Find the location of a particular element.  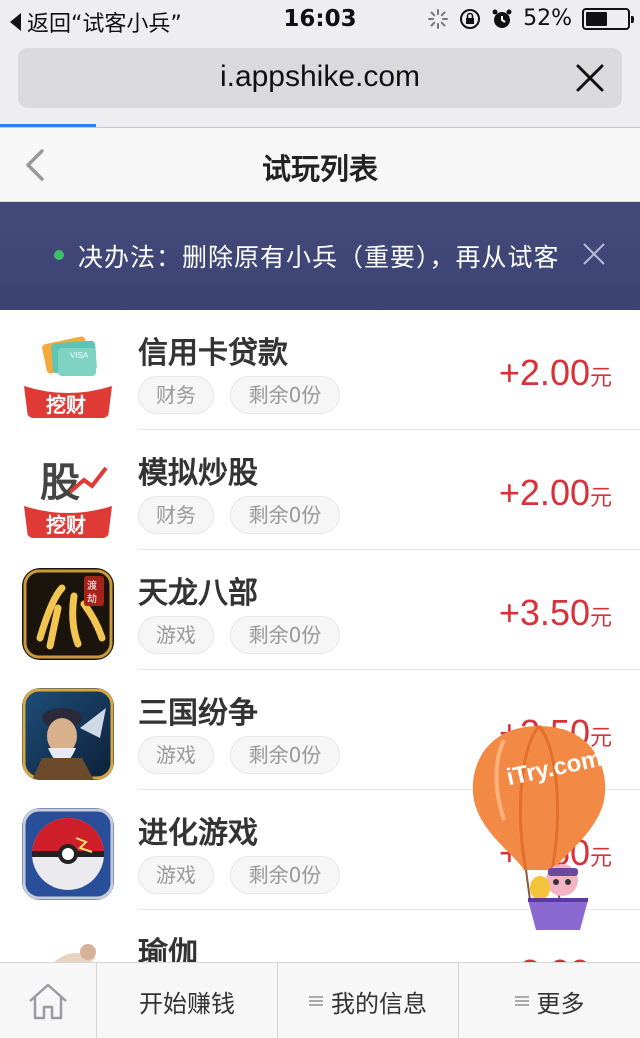

notice-banner: 决办法：删除原有小兵（重要），再从试客 is located at coordinates (320, 256).